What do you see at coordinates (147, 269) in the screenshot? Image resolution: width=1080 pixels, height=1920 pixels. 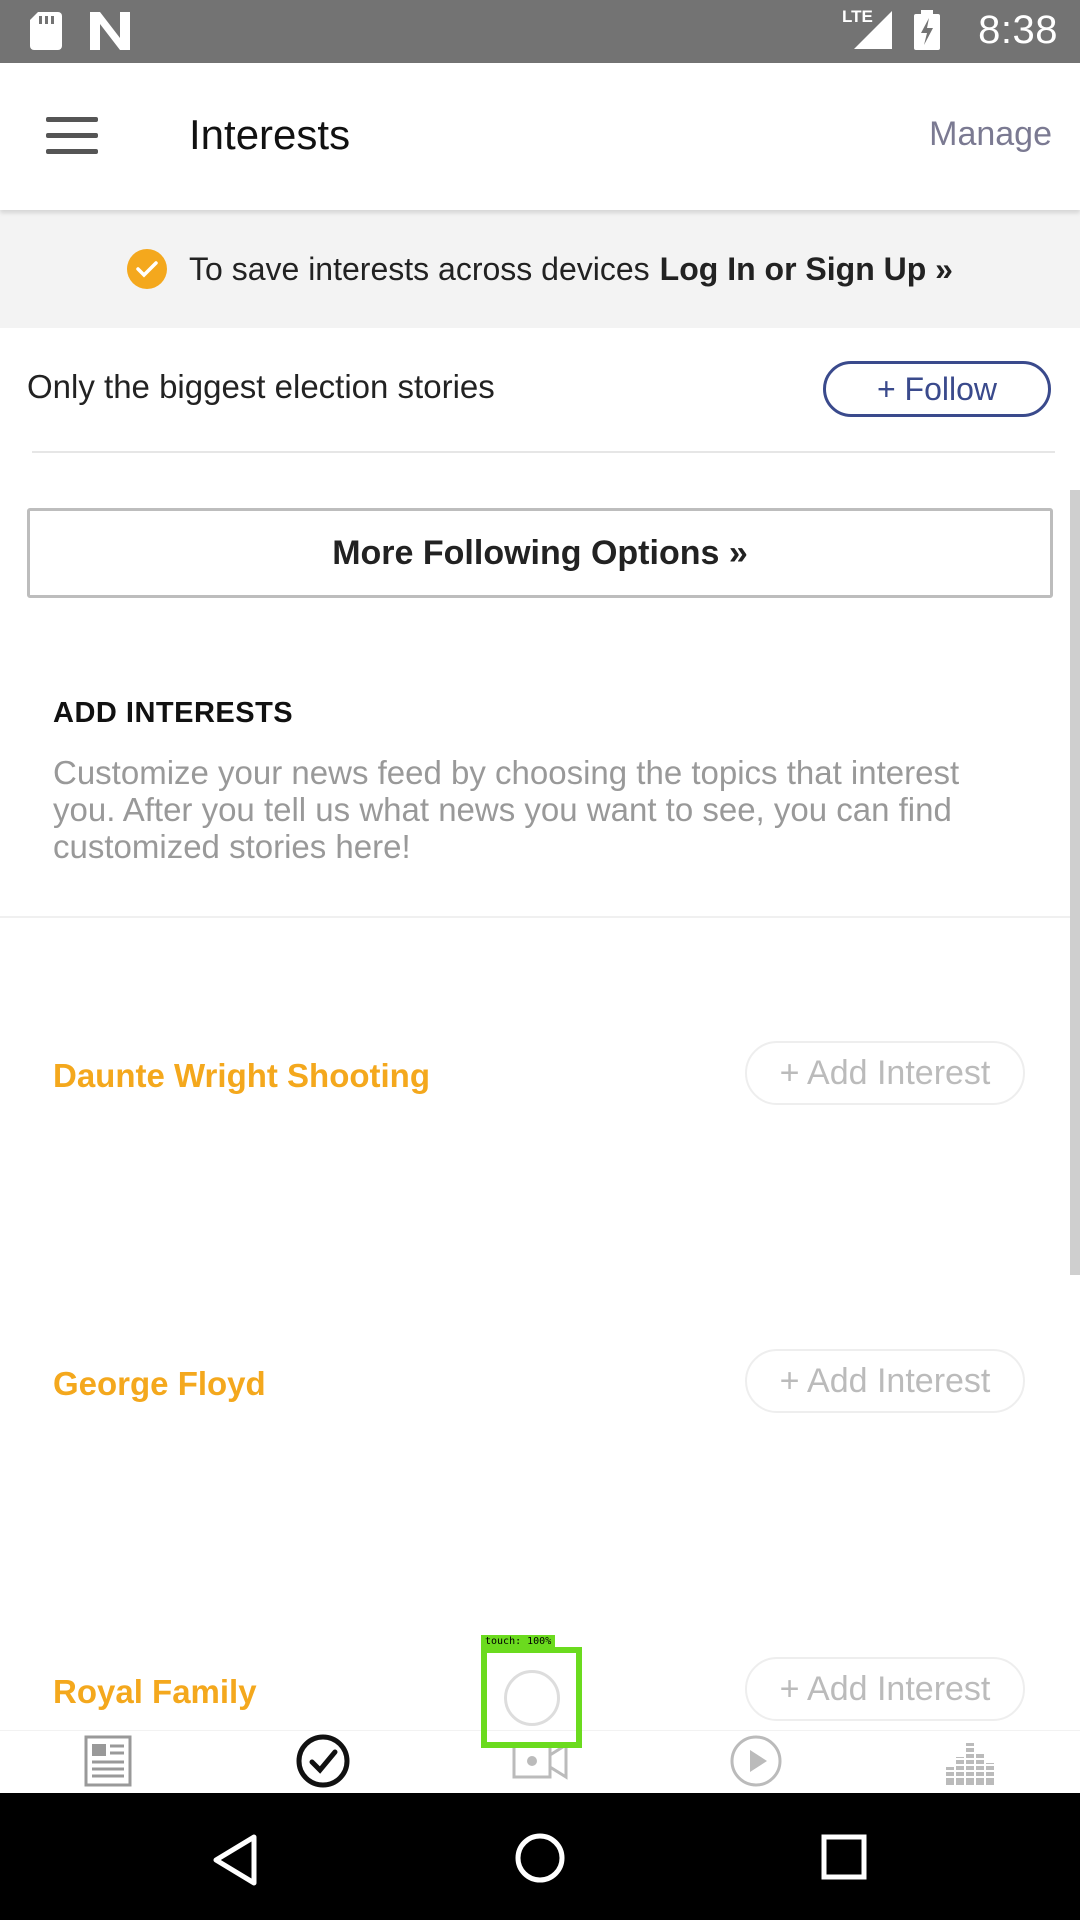 I see `check-circle-icon` at bounding box center [147, 269].